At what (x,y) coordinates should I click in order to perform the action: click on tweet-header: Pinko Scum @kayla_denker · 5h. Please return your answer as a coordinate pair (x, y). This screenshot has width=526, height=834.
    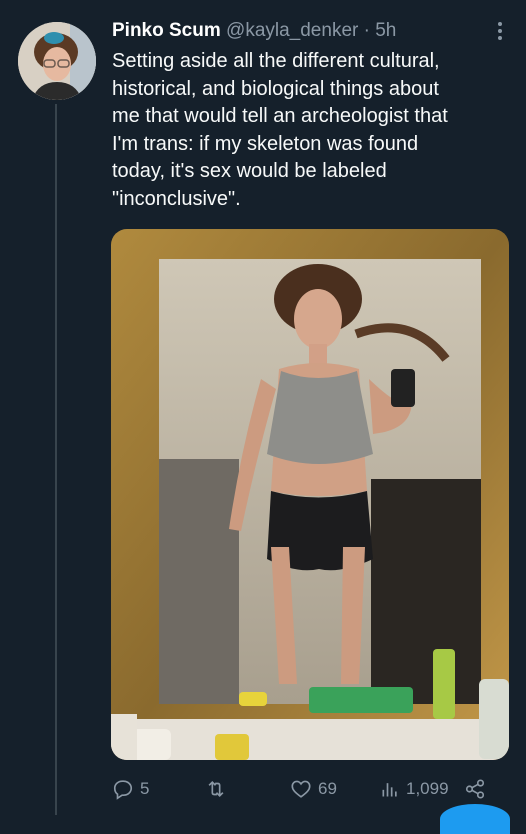
    Looking at the image, I should click on (299, 33).